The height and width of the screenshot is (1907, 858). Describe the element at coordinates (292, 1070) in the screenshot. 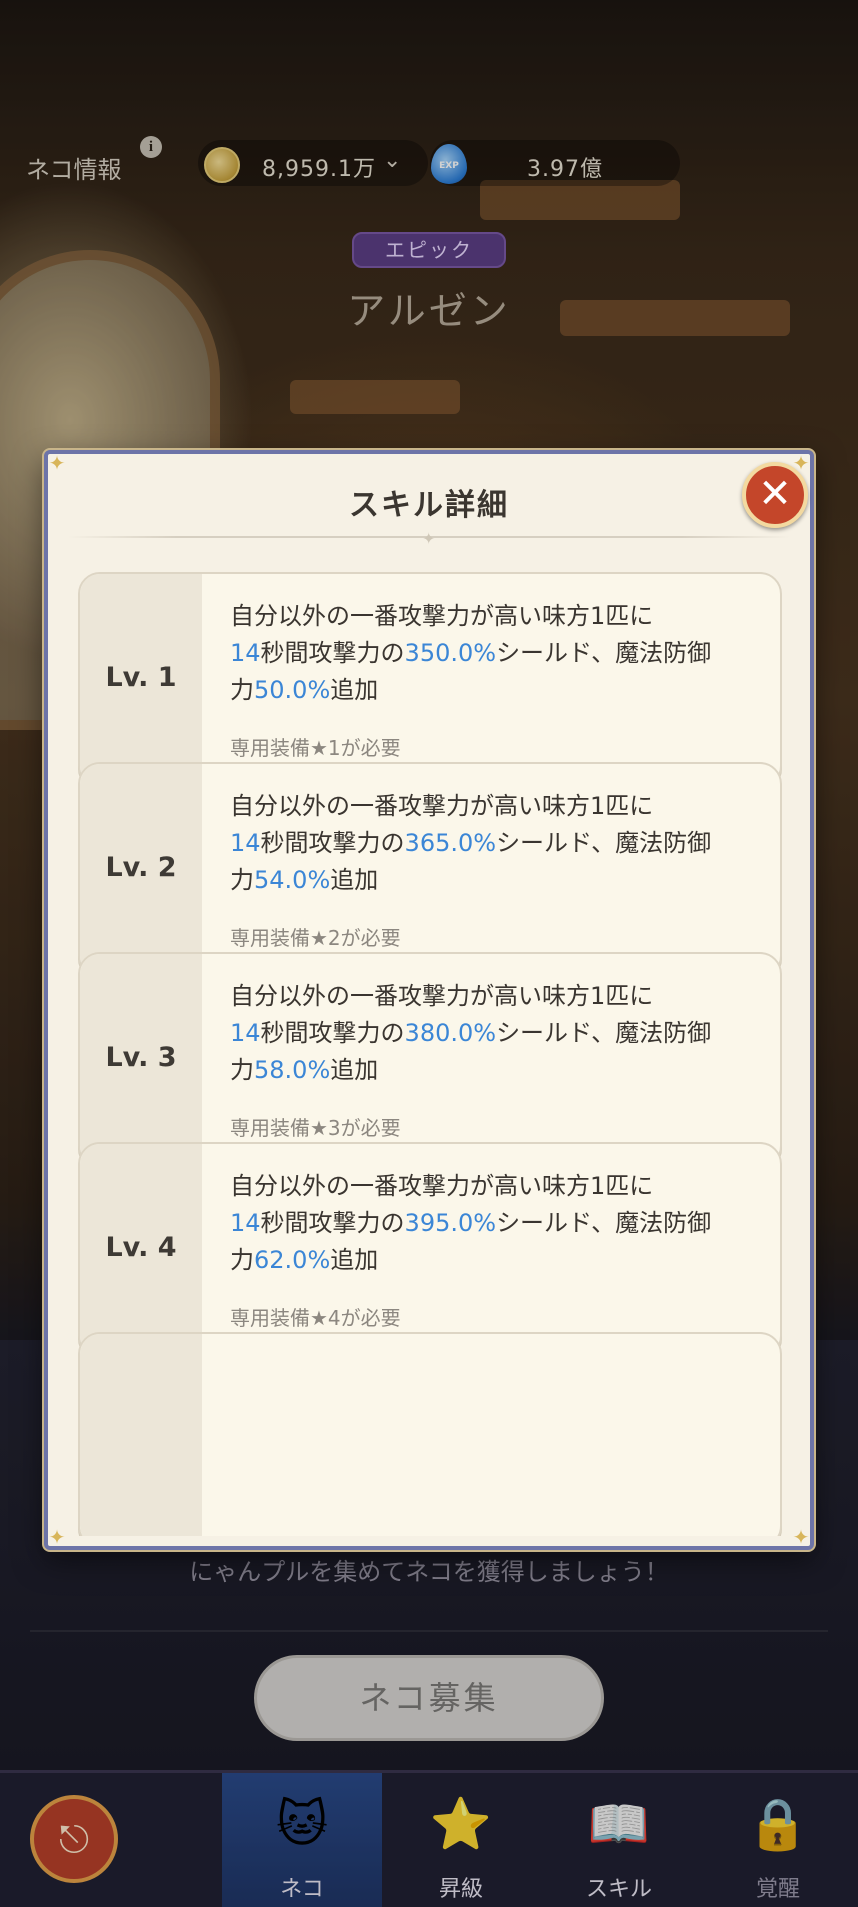

I see `magic-def-value: 58.0%` at that location.